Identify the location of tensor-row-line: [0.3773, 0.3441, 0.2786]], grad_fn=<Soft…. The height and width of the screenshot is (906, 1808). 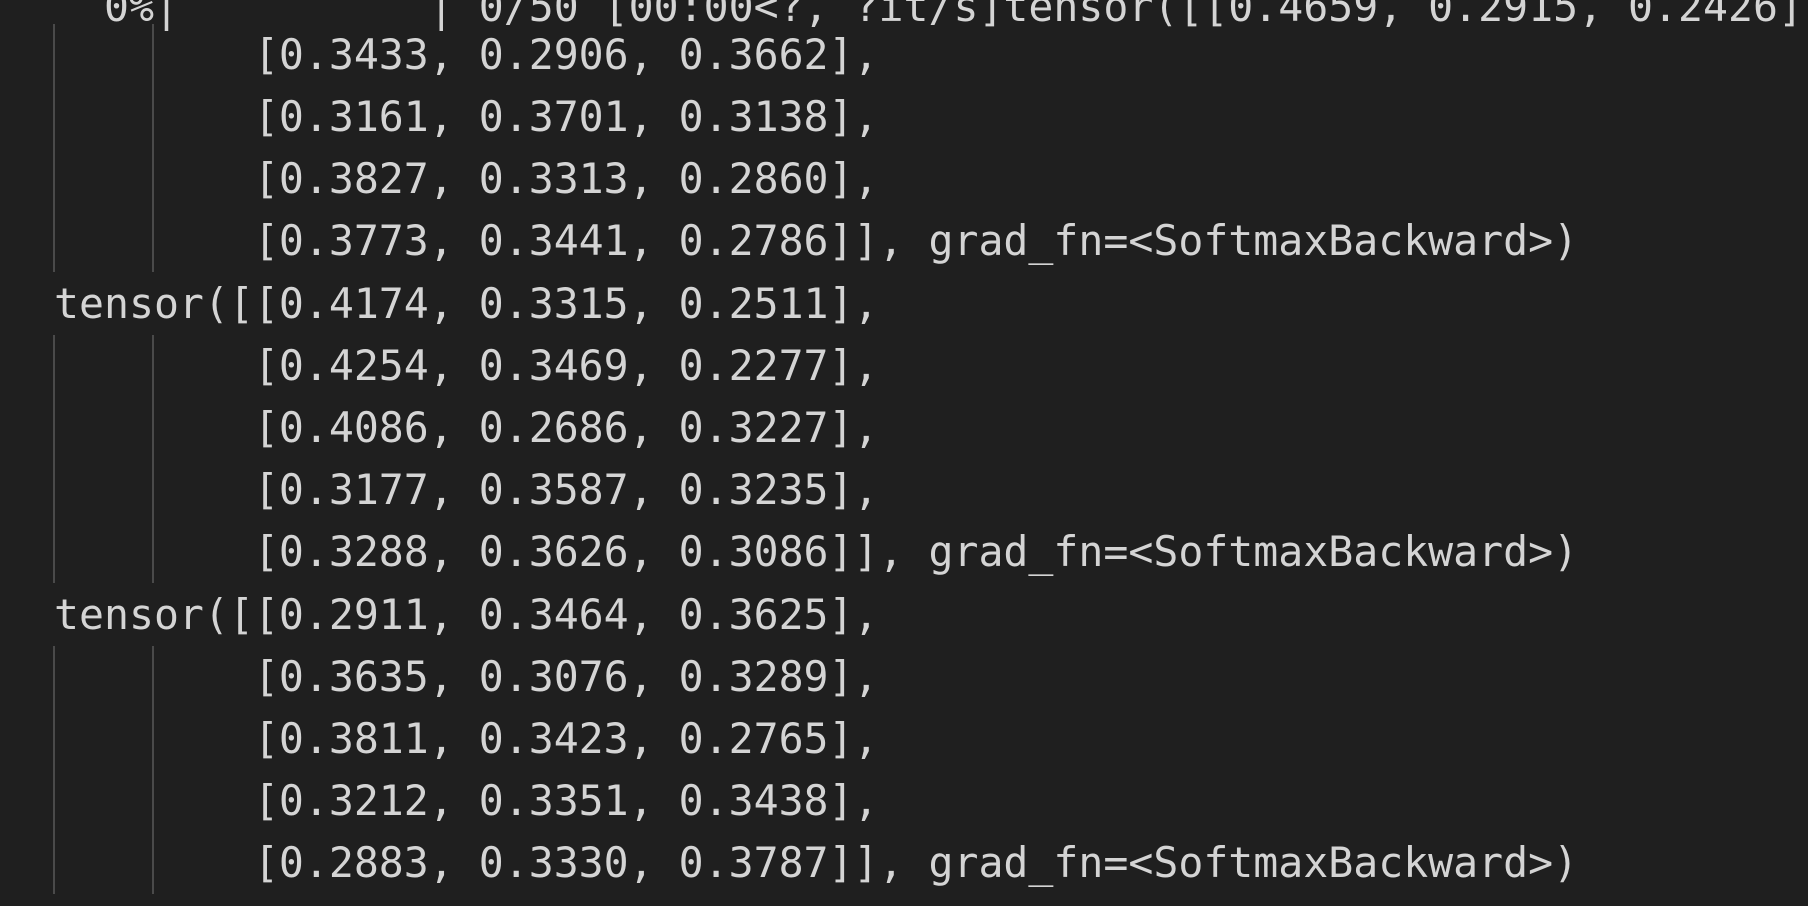
(816, 240).